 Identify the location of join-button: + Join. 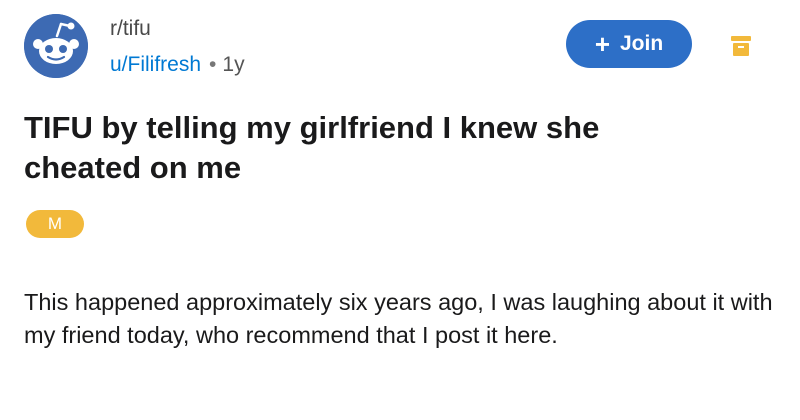
(629, 44).